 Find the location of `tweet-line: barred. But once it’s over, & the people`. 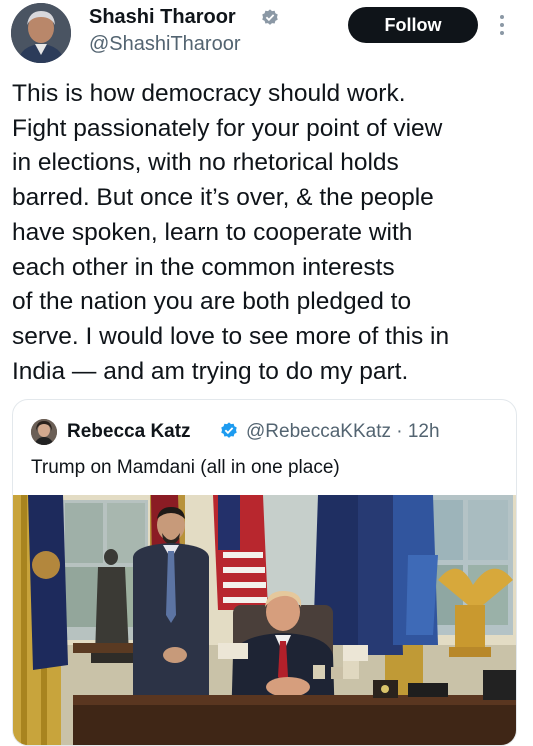

tweet-line: barred. But once it’s over, & the people is located at coordinates (223, 198).